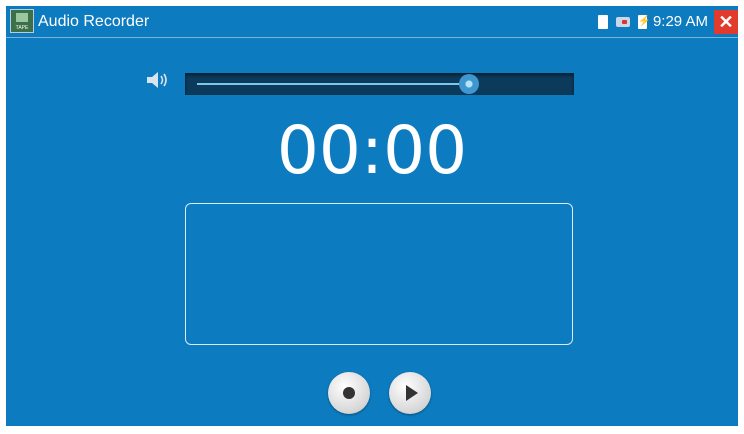 The height and width of the screenshot is (434, 744). Describe the element at coordinates (726, 21) in the screenshot. I see `close-button: ✕` at that location.